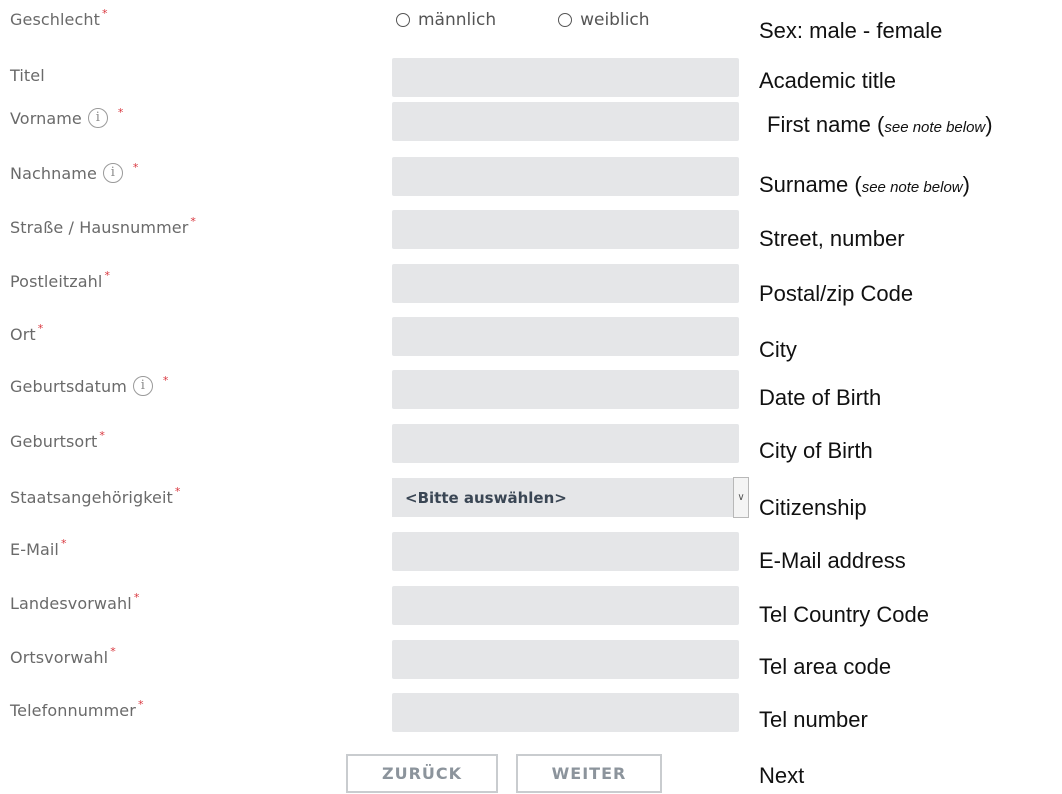 Image resolution: width=1062 pixels, height=794 pixels. I want to click on field-label: Vorname, so click(46, 118).